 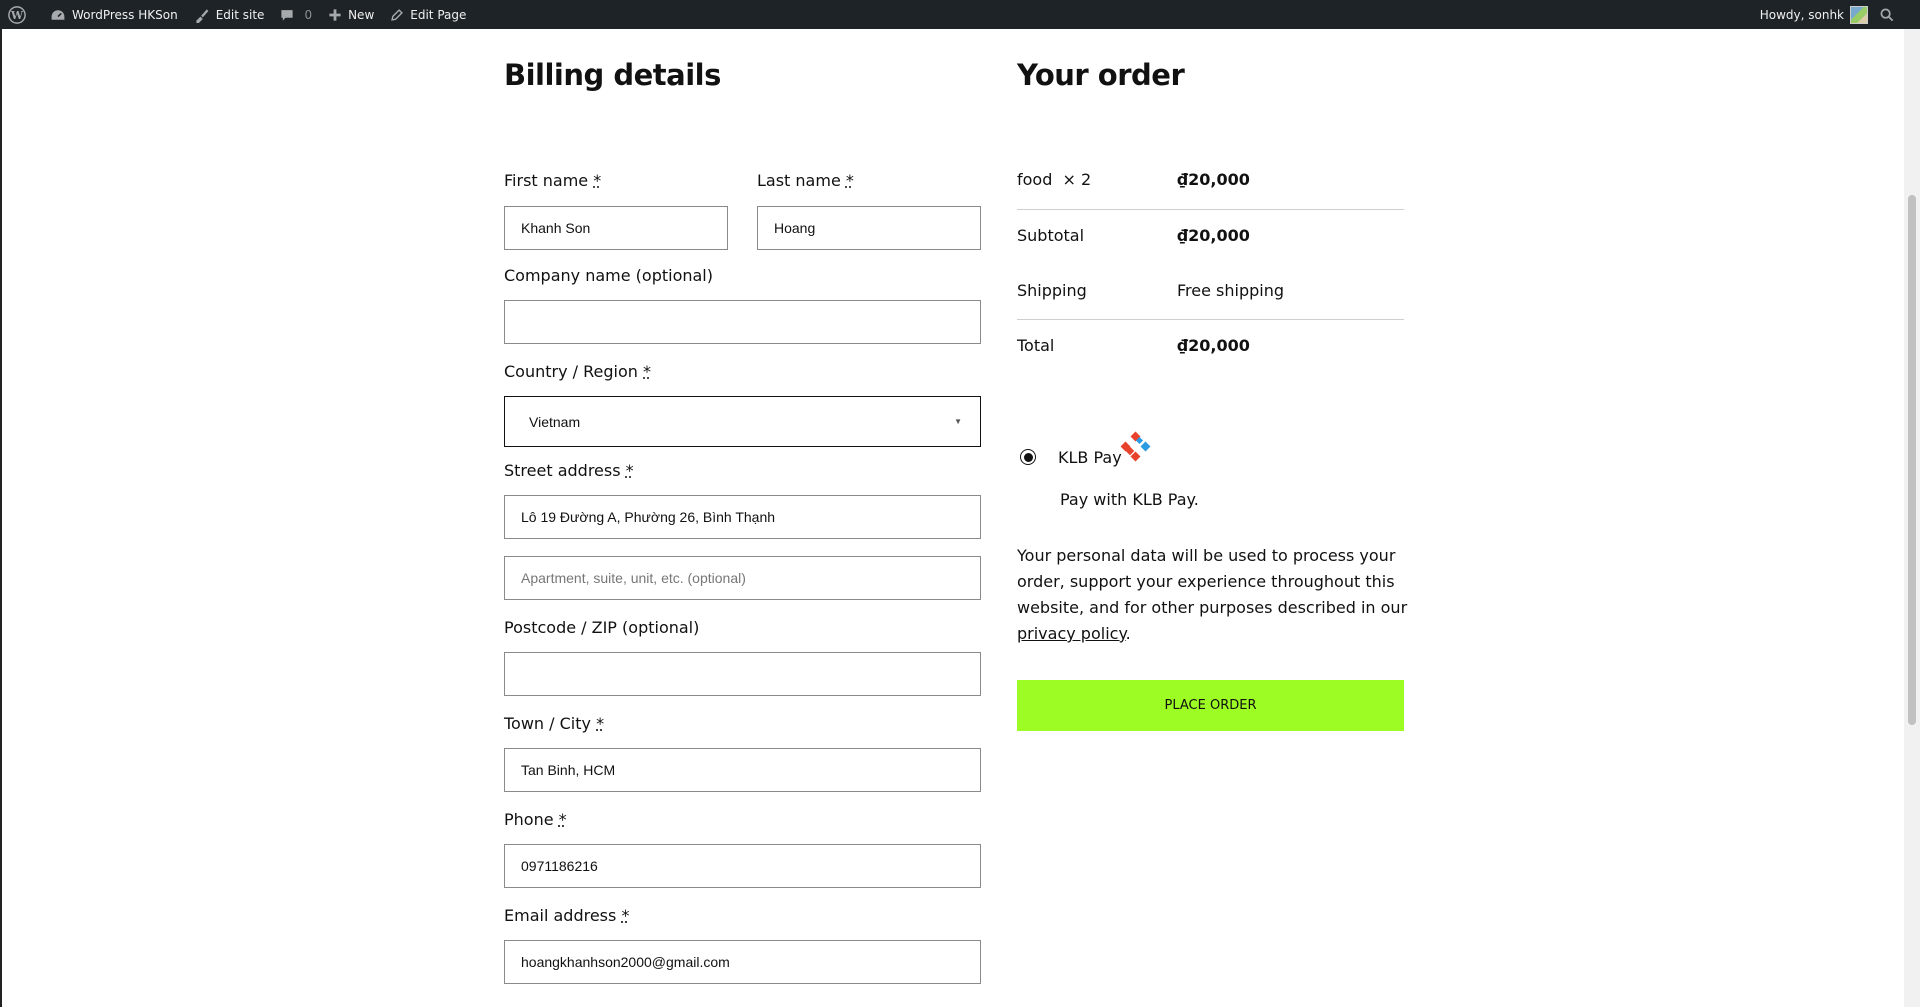 What do you see at coordinates (361, 14) in the screenshot?
I see `new-label: New` at bounding box center [361, 14].